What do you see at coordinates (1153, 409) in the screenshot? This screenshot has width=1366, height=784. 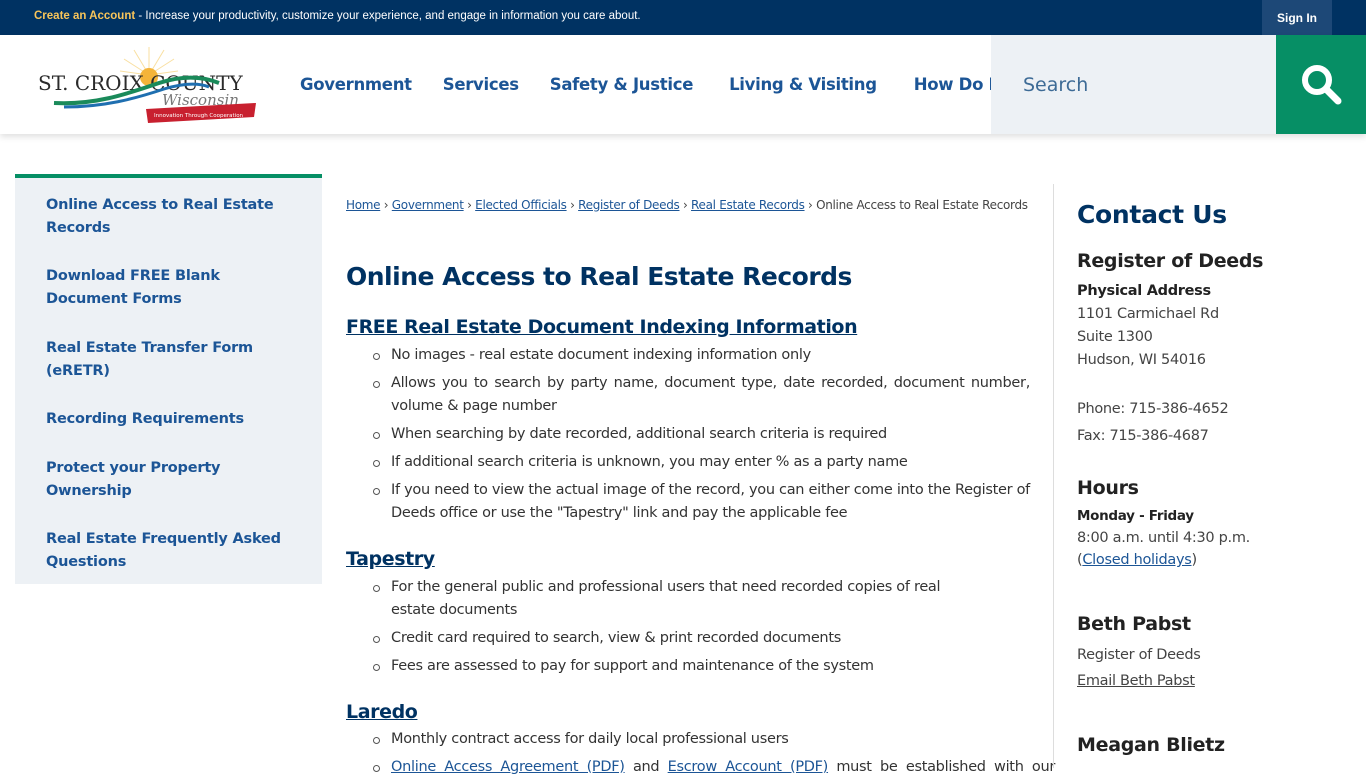 I see `contact-phone: Phone: 715-386-4652` at bounding box center [1153, 409].